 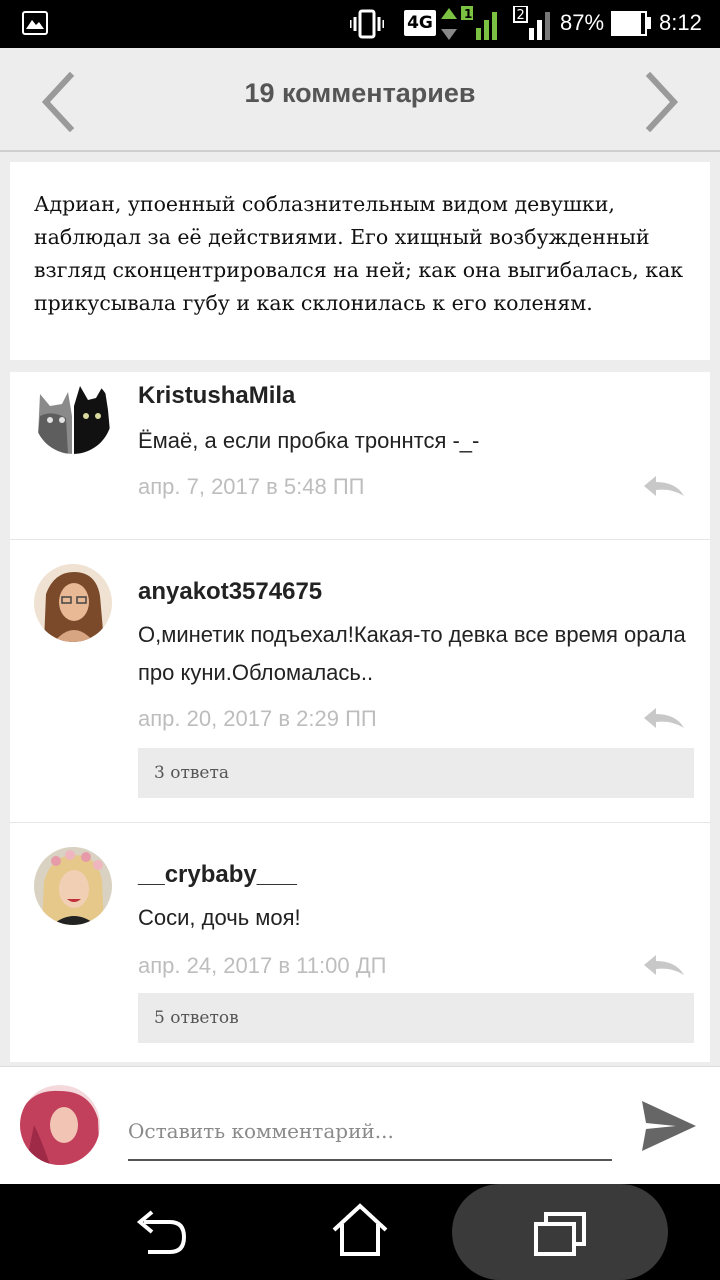 What do you see at coordinates (582, 22) in the screenshot?
I see `battery-percentage: 87%` at bounding box center [582, 22].